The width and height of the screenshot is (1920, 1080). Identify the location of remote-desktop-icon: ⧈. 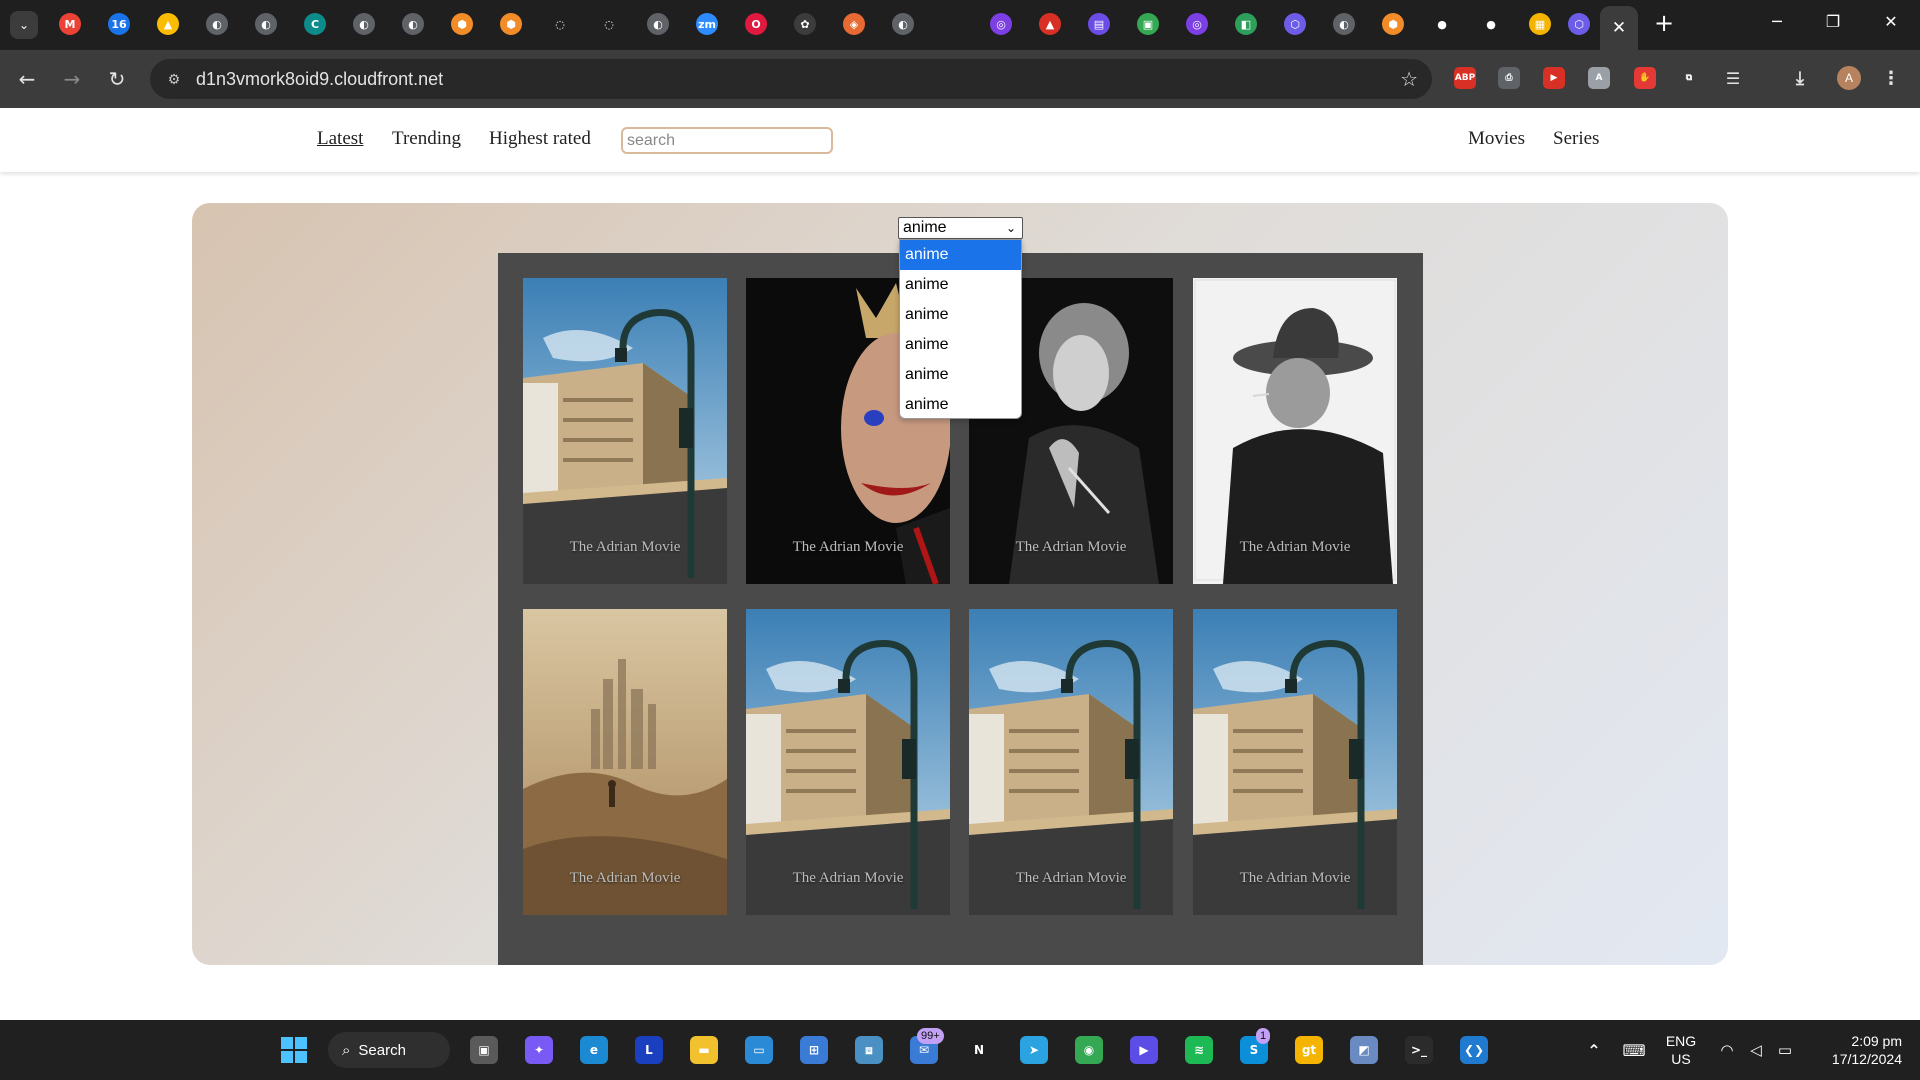
(869, 1050).